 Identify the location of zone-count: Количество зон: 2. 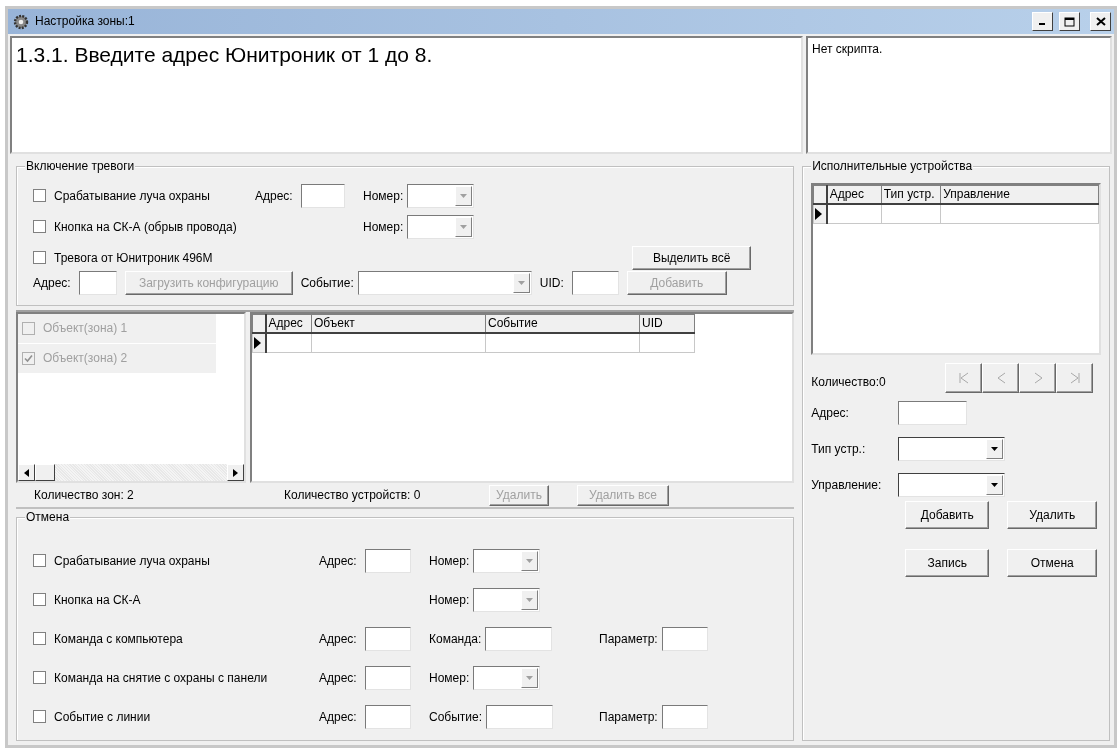
(84, 495).